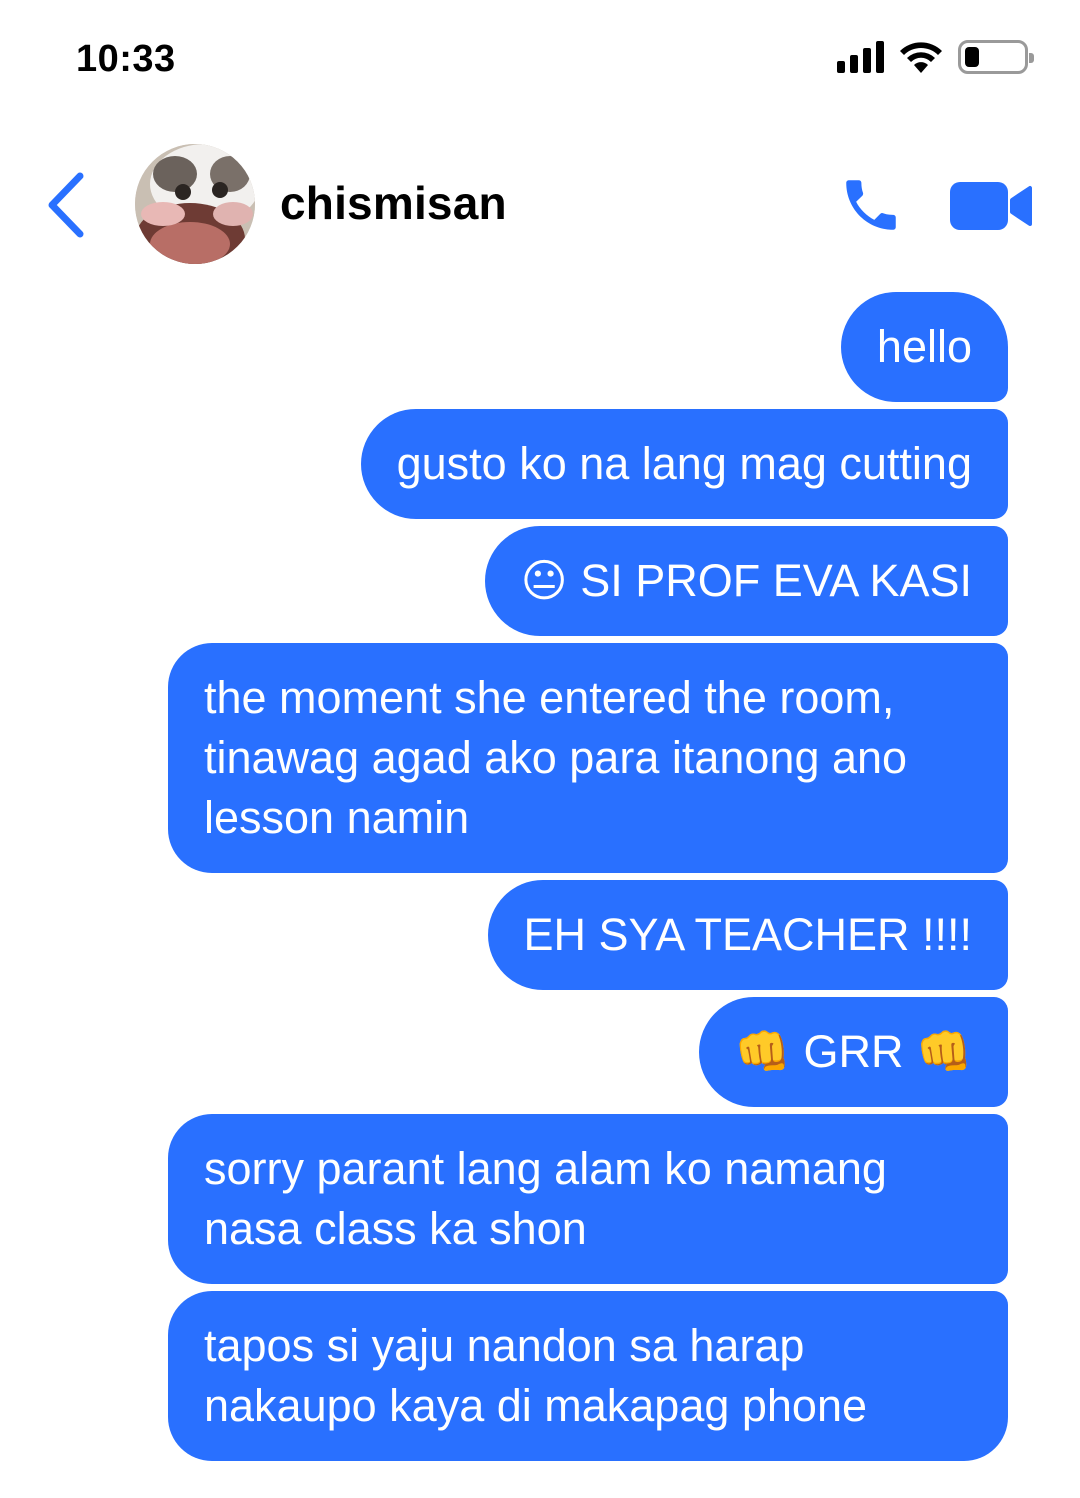 The height and width of the screenshot is (1498, 1080). Describe the element at coordinates (924, 347) in the screenshot. I see `message-bubble: hello` at that location.